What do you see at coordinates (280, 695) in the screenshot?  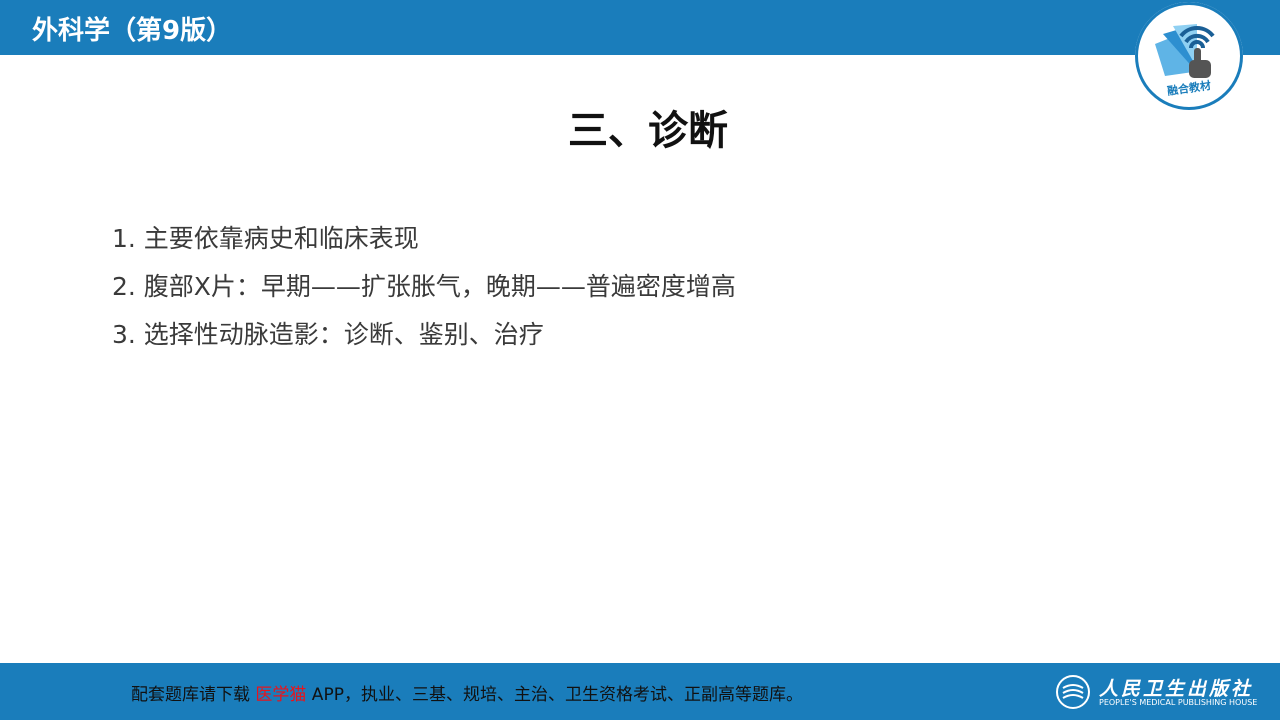 I see `app-name-link: 医学猫` at bounding box center [280, 695].